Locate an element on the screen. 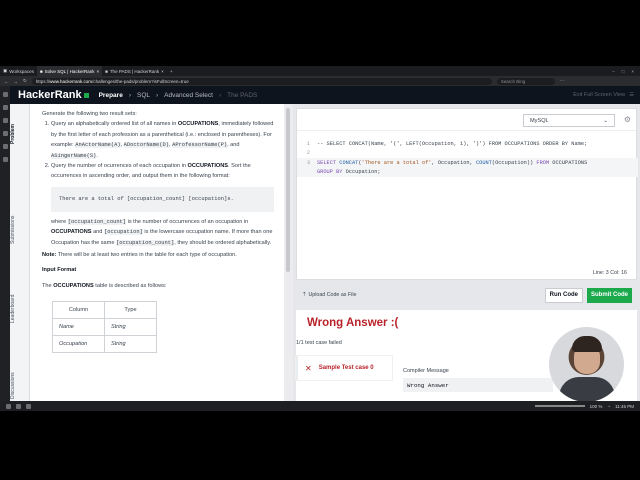 The image size is (640, 480). keyword: GROUP BY is located at coordinates (330, 172).